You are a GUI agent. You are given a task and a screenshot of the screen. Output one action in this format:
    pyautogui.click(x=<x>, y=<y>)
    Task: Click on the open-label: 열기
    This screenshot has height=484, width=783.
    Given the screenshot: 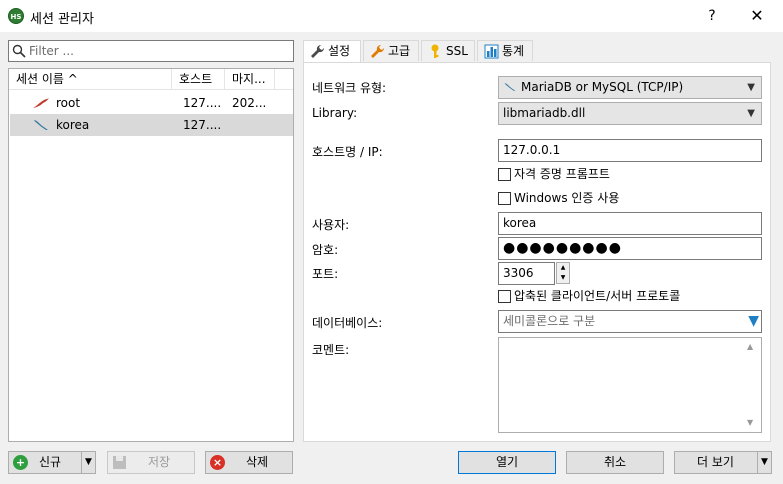 What is the action you would take?
    pyautogui.click(x=507, y=462)
    